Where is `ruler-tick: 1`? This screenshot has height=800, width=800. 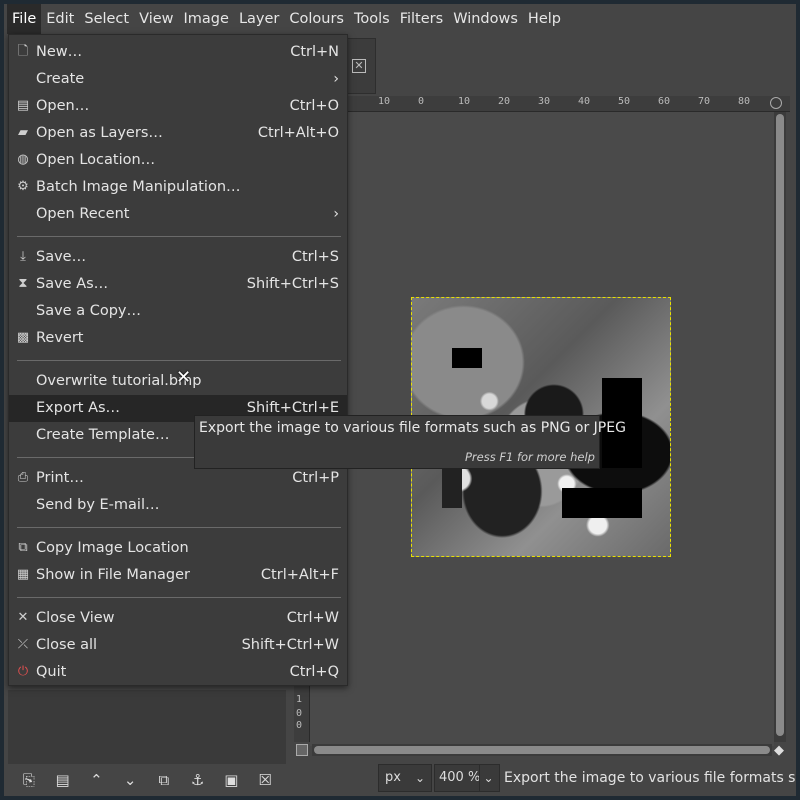 ruler-tick: 1 is located at coordinates (299, 699).